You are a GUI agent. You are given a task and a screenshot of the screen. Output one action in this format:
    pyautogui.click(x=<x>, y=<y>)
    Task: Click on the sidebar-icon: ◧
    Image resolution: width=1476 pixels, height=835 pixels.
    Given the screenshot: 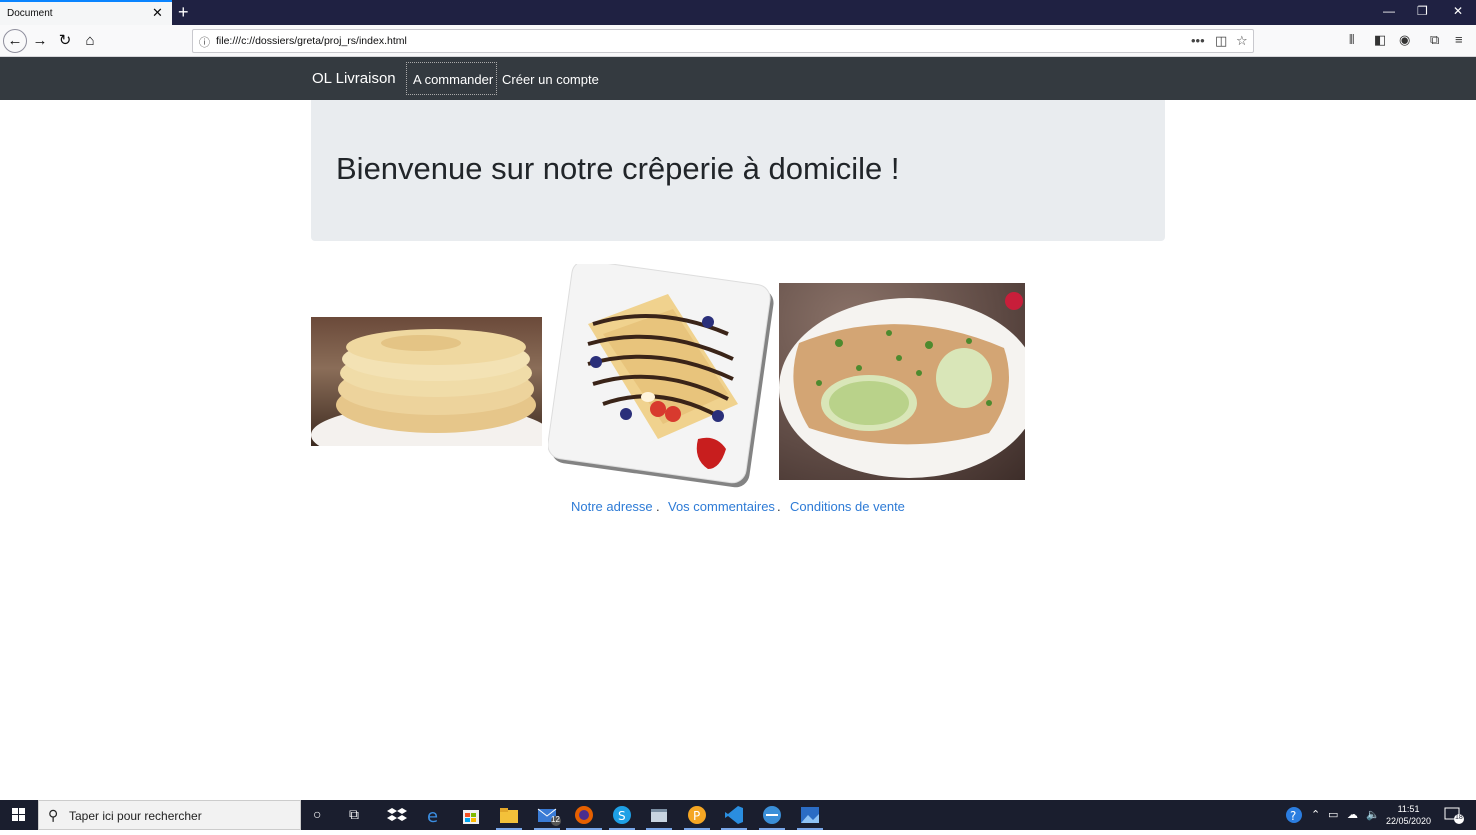 What is the action you would take?
    pyautogui.click(x=1380, y=40)
    